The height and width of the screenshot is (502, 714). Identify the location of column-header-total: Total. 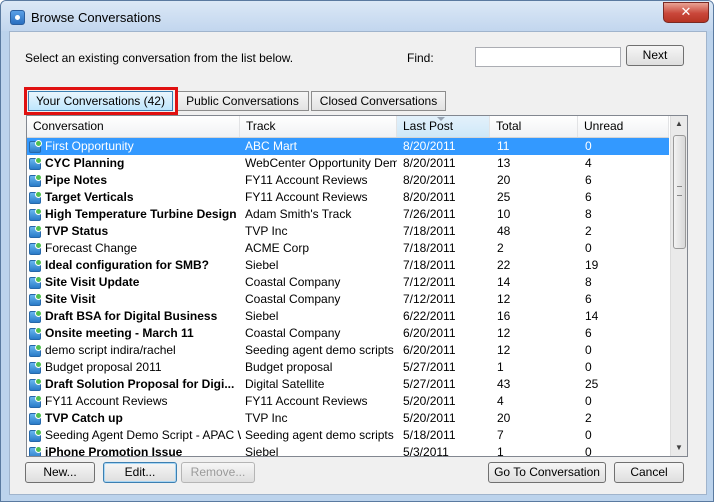
(534, 126).